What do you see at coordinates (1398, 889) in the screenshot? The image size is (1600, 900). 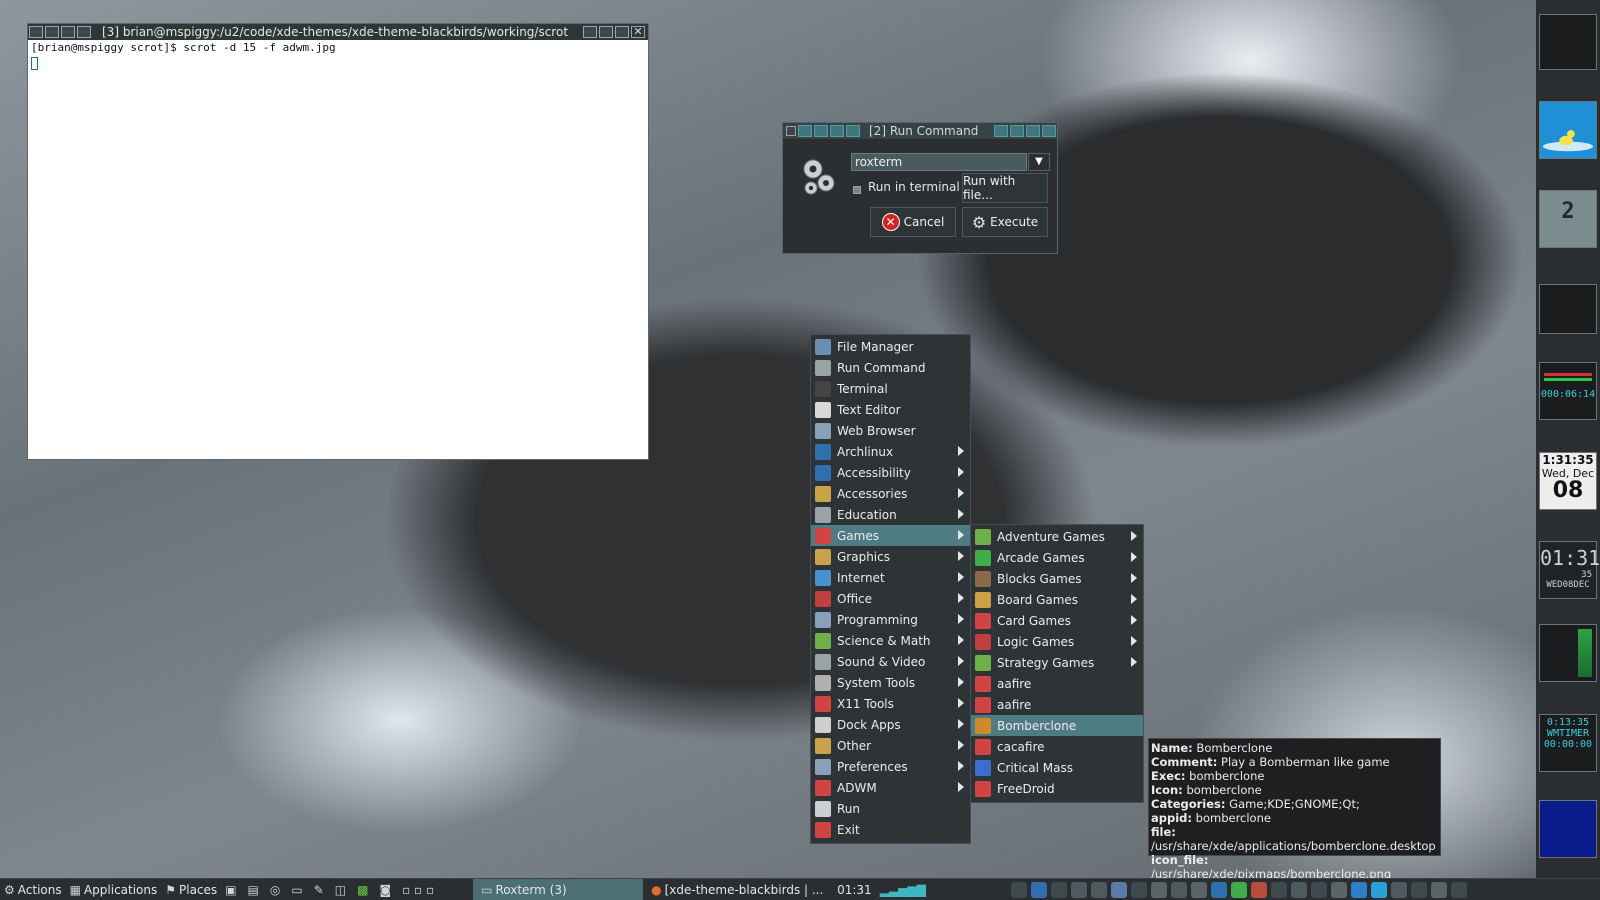 I see `home-icon` at bounding box center [1398, 889].